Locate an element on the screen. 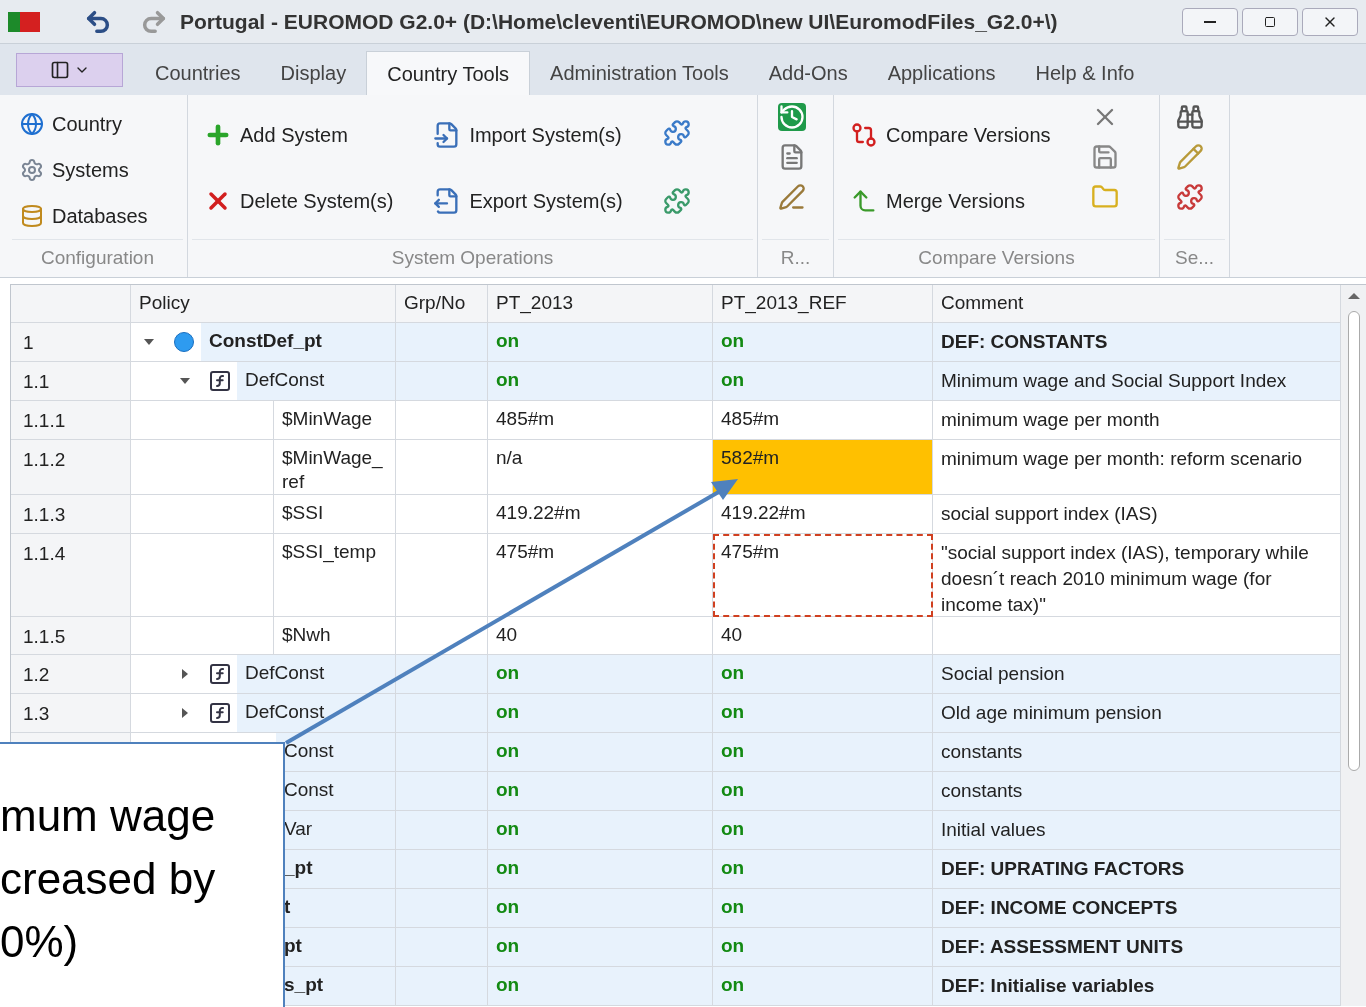  table-cell: 582#m is located at coordinates (823, 467).